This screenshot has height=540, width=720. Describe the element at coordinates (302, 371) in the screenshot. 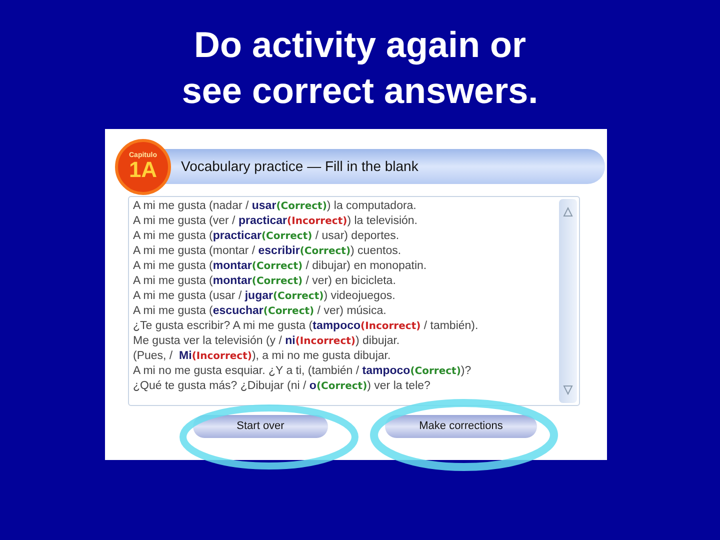

I see `answer-sentence: A mi no me gusta esquiar. ¿Y a ti, (también / tampoco(Correct))?` at that location.